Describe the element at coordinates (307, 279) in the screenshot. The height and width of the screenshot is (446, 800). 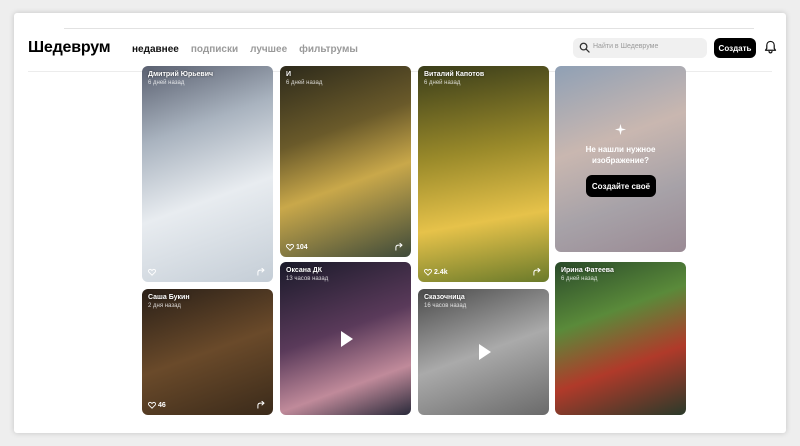
I see `card-time: 13 часов назад` at that location.